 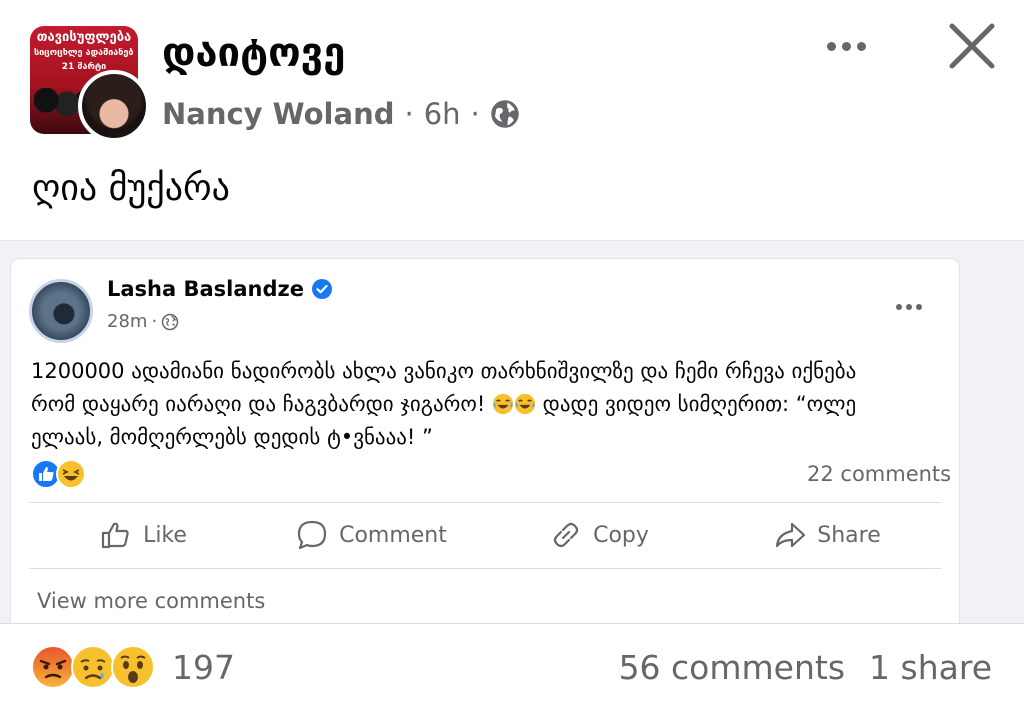 I want to click on comment-icon, so click(x=312, y=535).